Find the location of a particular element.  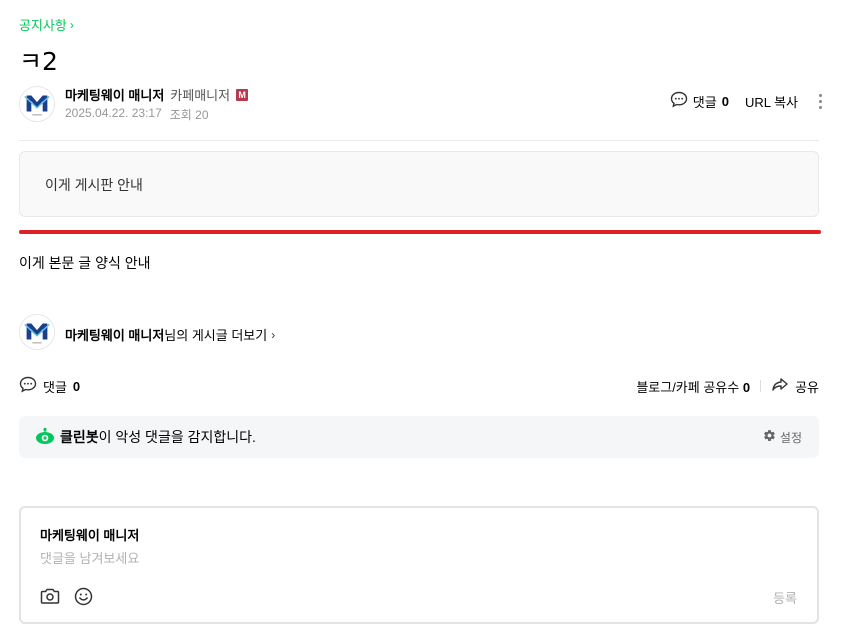

more-posts-author: 마케팅웨이 매니저 is located at coordinates (115, 335).